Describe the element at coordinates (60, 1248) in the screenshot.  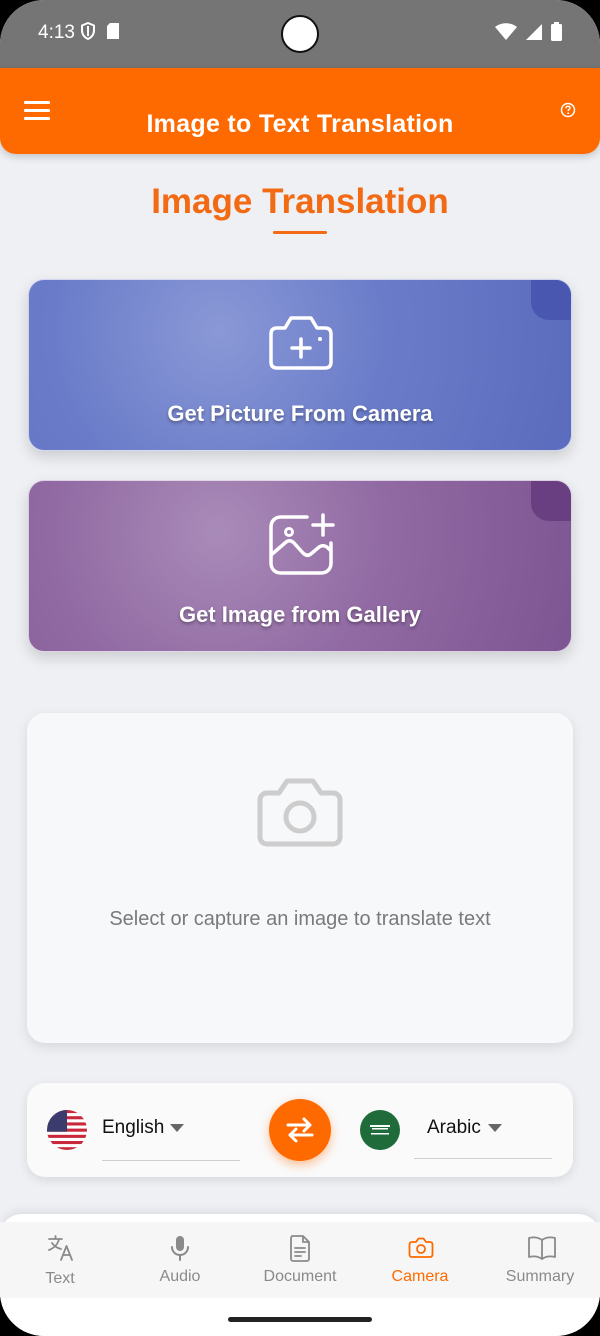
I see `translate-icon` at that location.